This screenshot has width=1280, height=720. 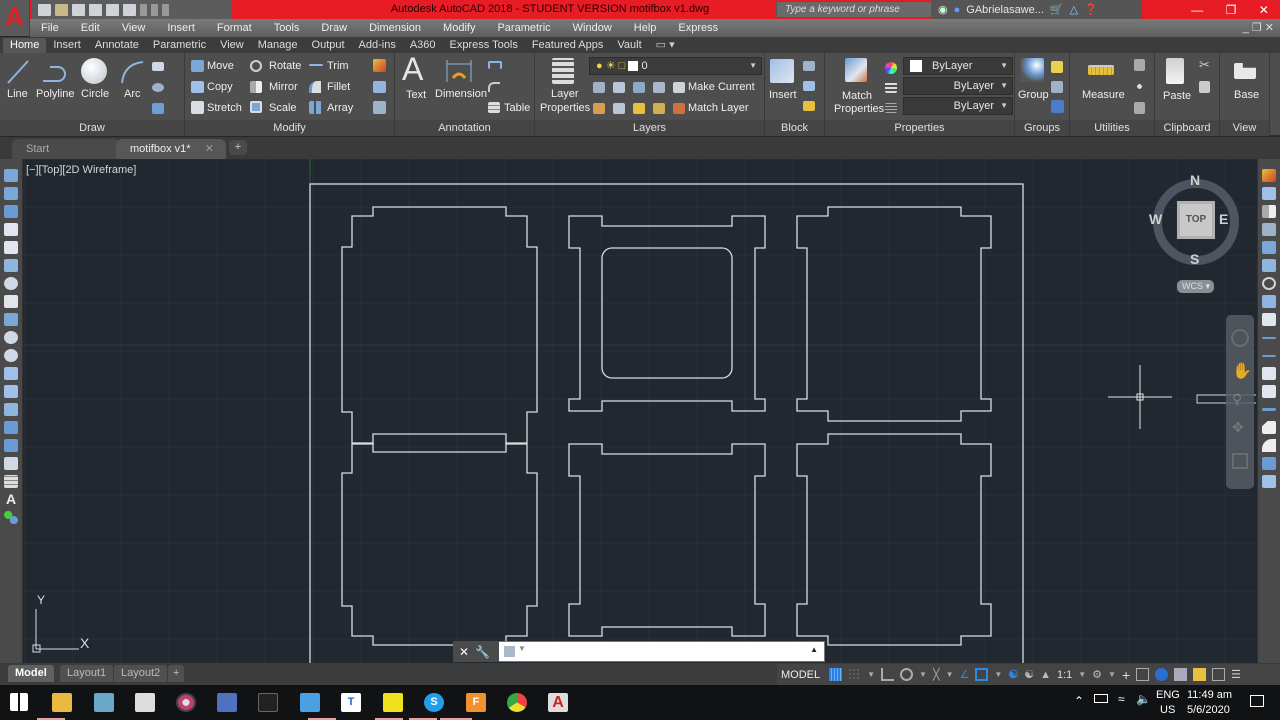 What do you see at coordinates (1269, 409) in the screenshot?
I see `join-tool-icon` at bounding box center [1269, 409].